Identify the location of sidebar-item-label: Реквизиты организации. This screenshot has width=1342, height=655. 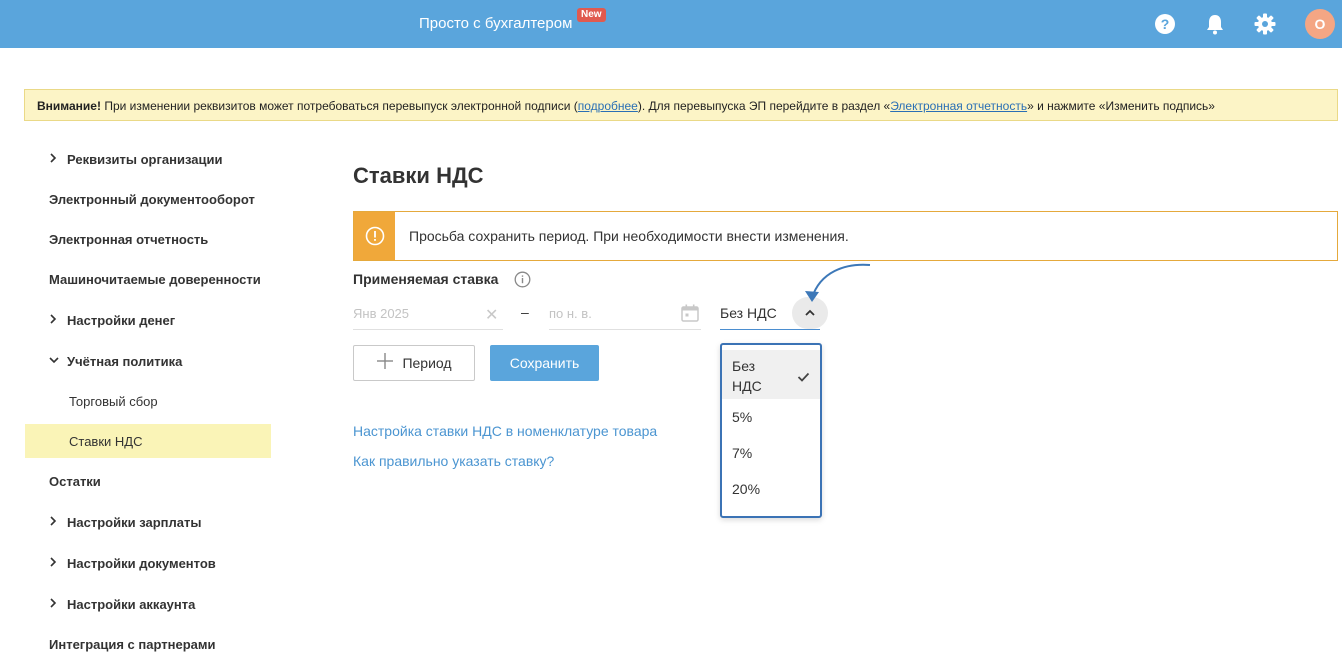
(145, 159).